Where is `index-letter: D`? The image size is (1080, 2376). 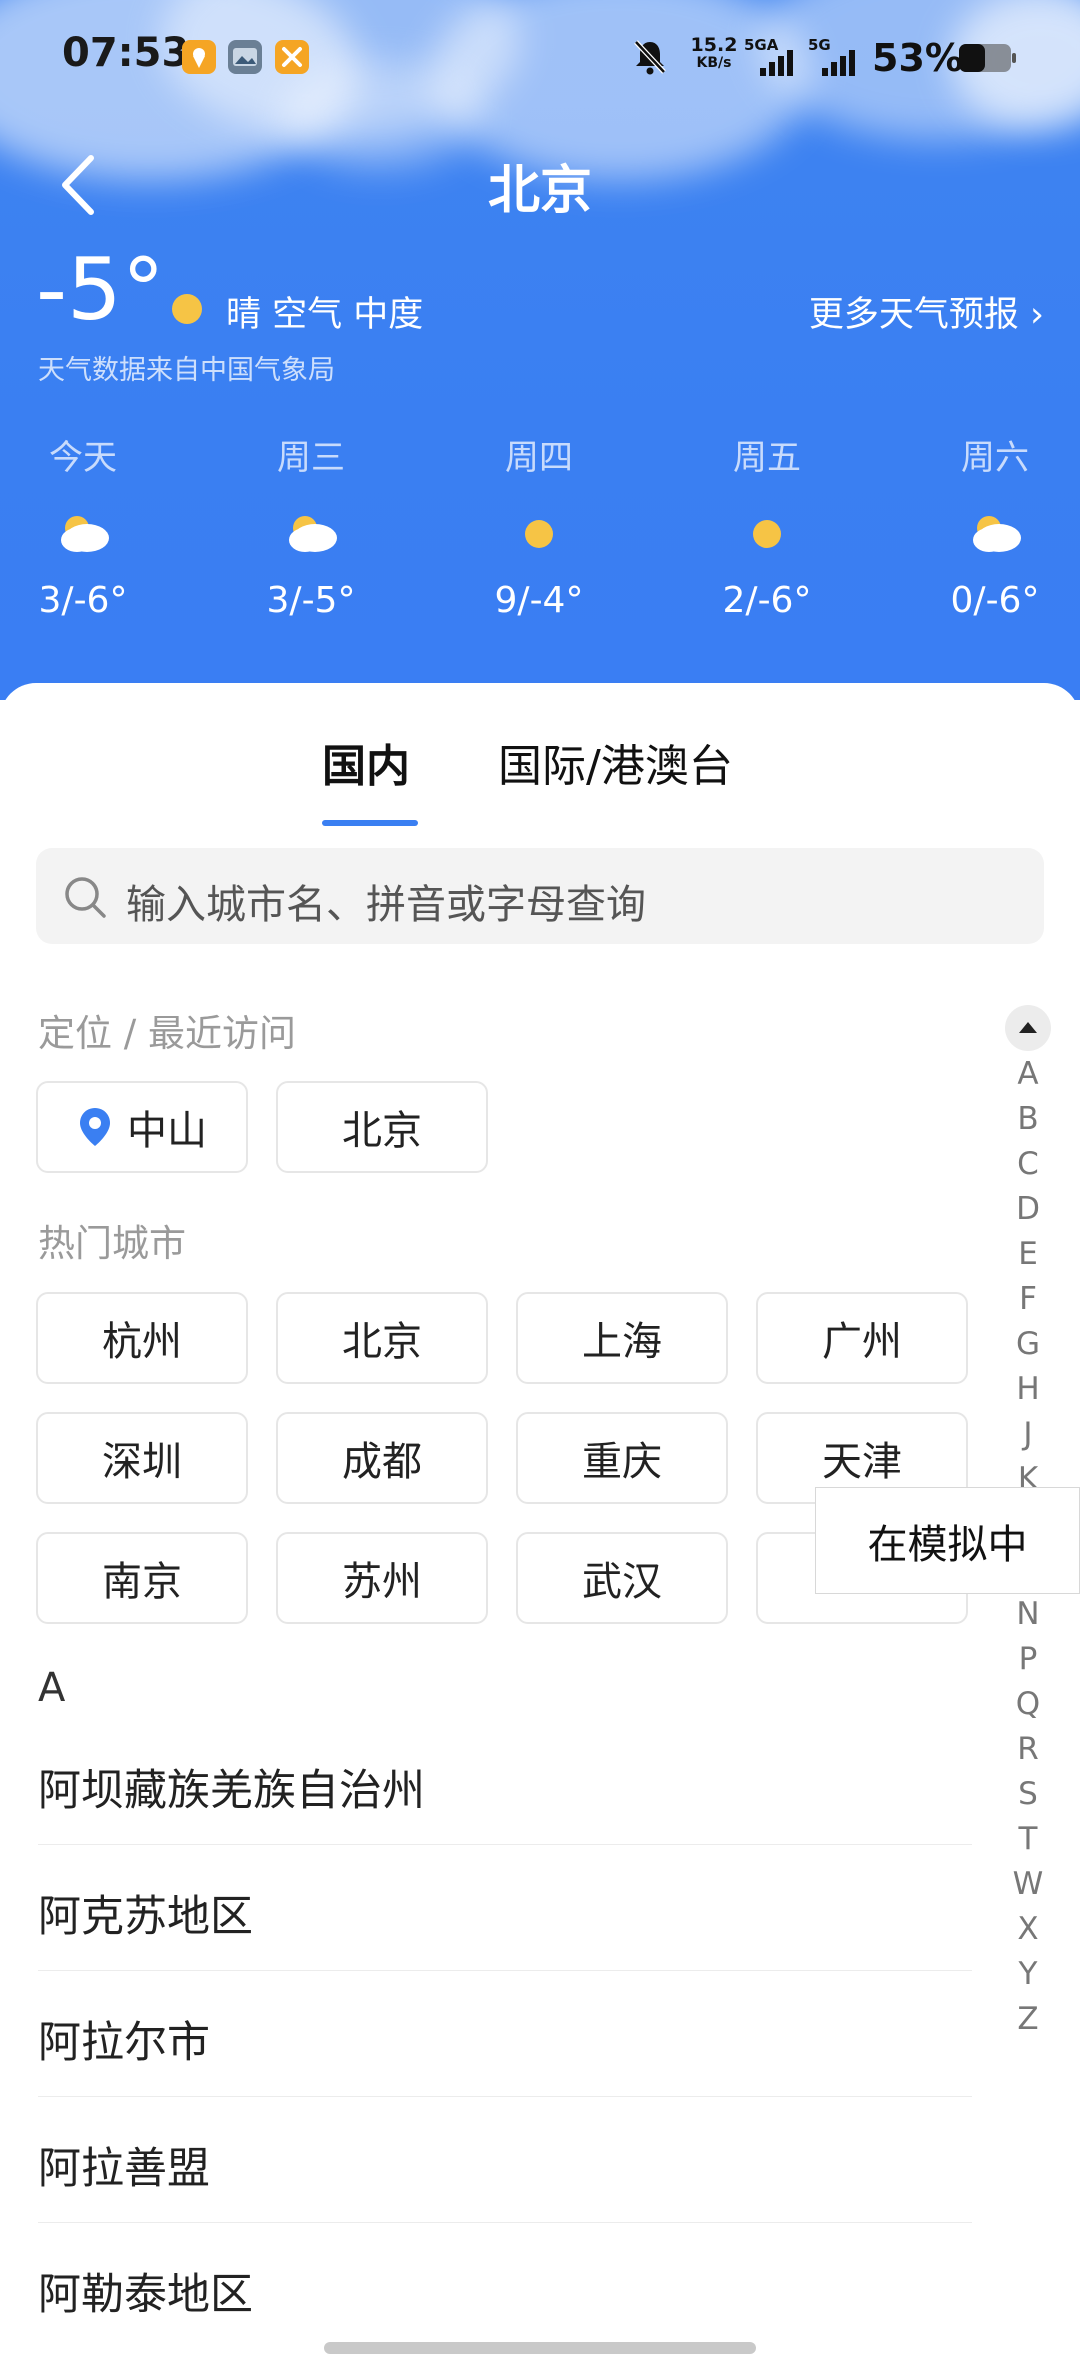 index-letter: D is located at coordinates (1028, 1209).